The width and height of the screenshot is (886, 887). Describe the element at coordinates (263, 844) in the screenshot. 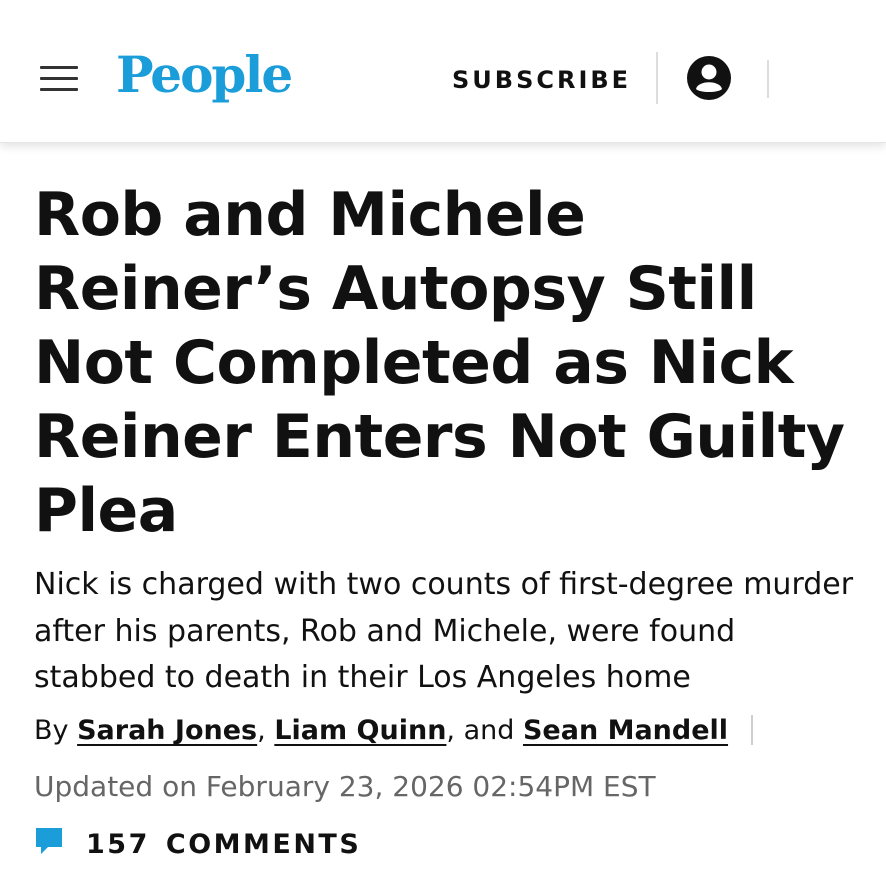

I see `comments-word: COMMENTS` at that location.